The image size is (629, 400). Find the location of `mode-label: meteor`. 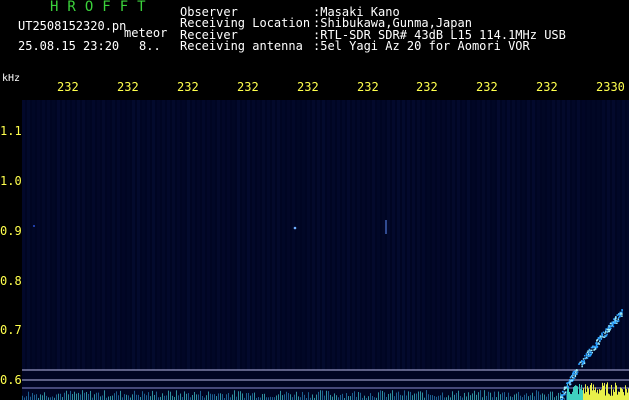

mode-label: meteor is located at coordinates (146, 33).